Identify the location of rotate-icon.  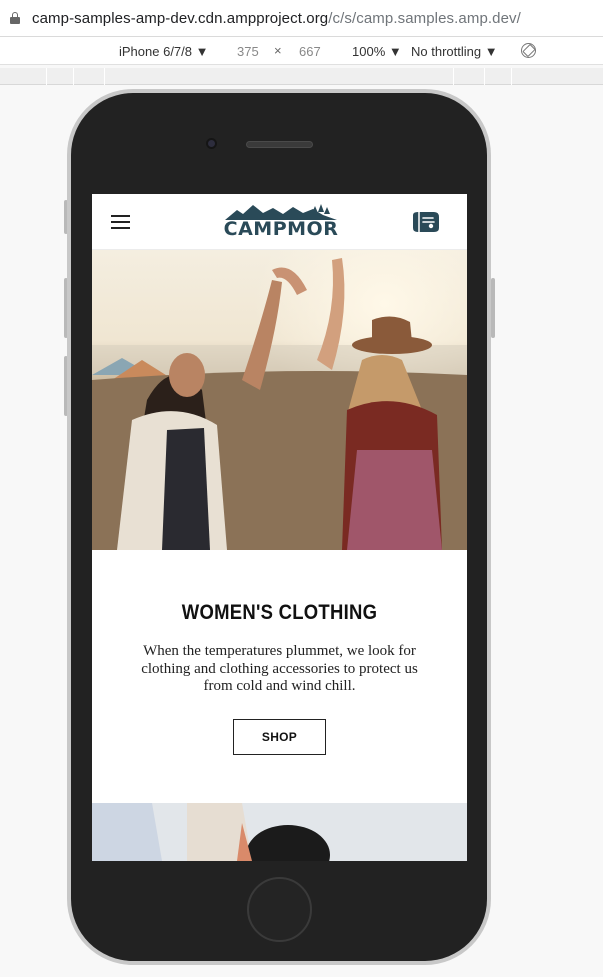
(528, 50).